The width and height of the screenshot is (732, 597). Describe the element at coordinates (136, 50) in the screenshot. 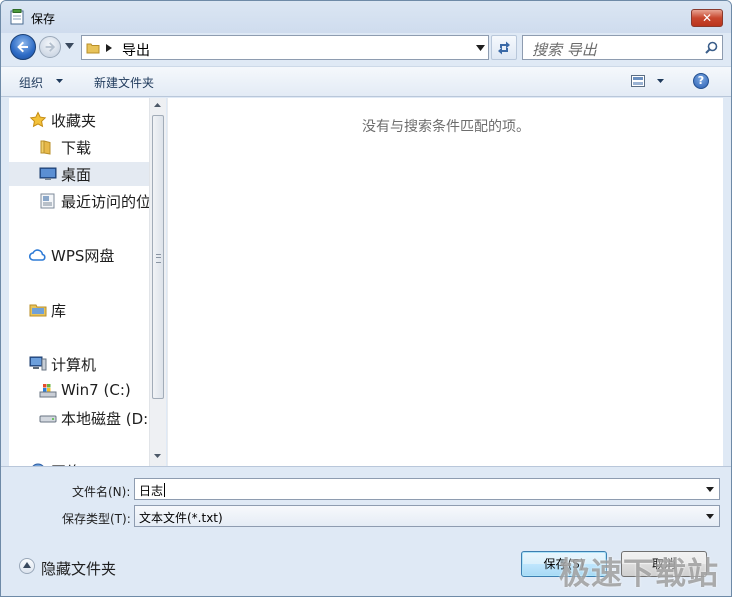

I see `breadcrumb-segment: 导出` at that location.